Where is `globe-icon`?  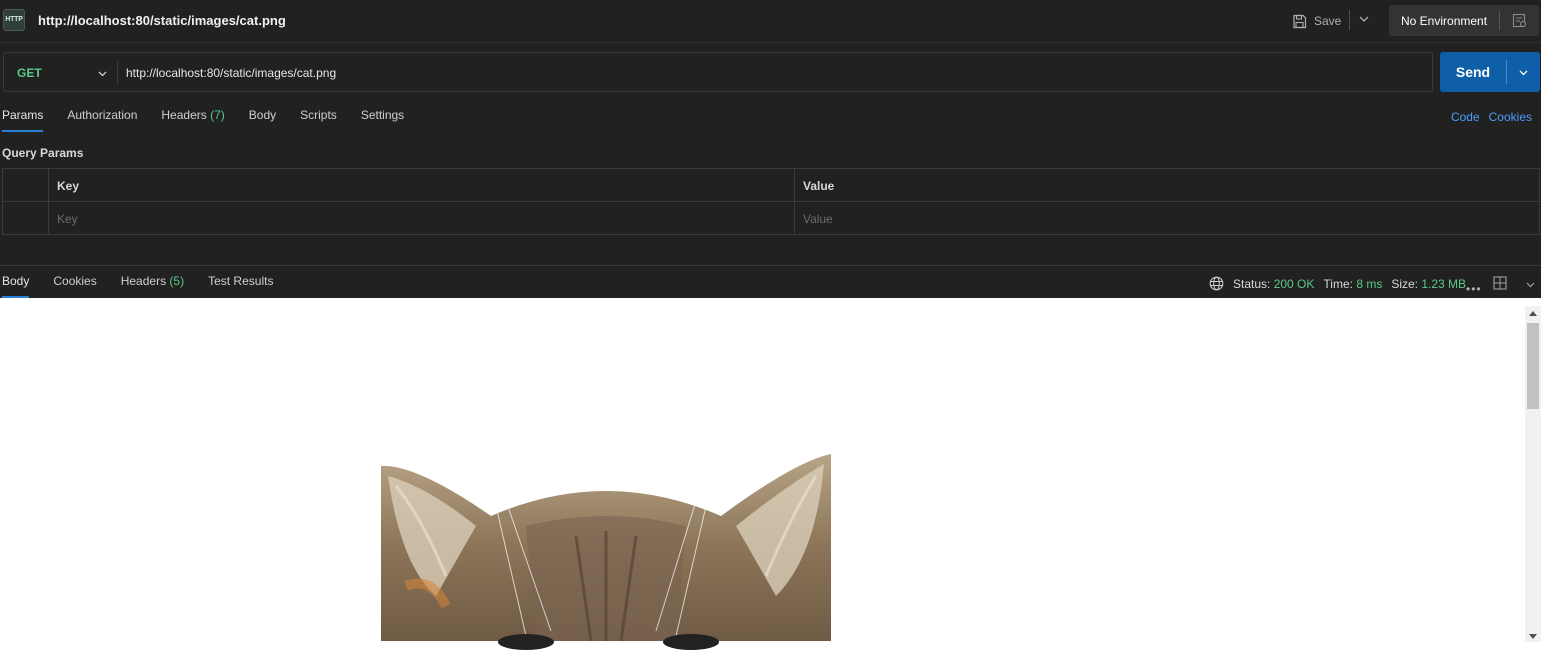 globe-icon is located at coordinates (1216, 283).